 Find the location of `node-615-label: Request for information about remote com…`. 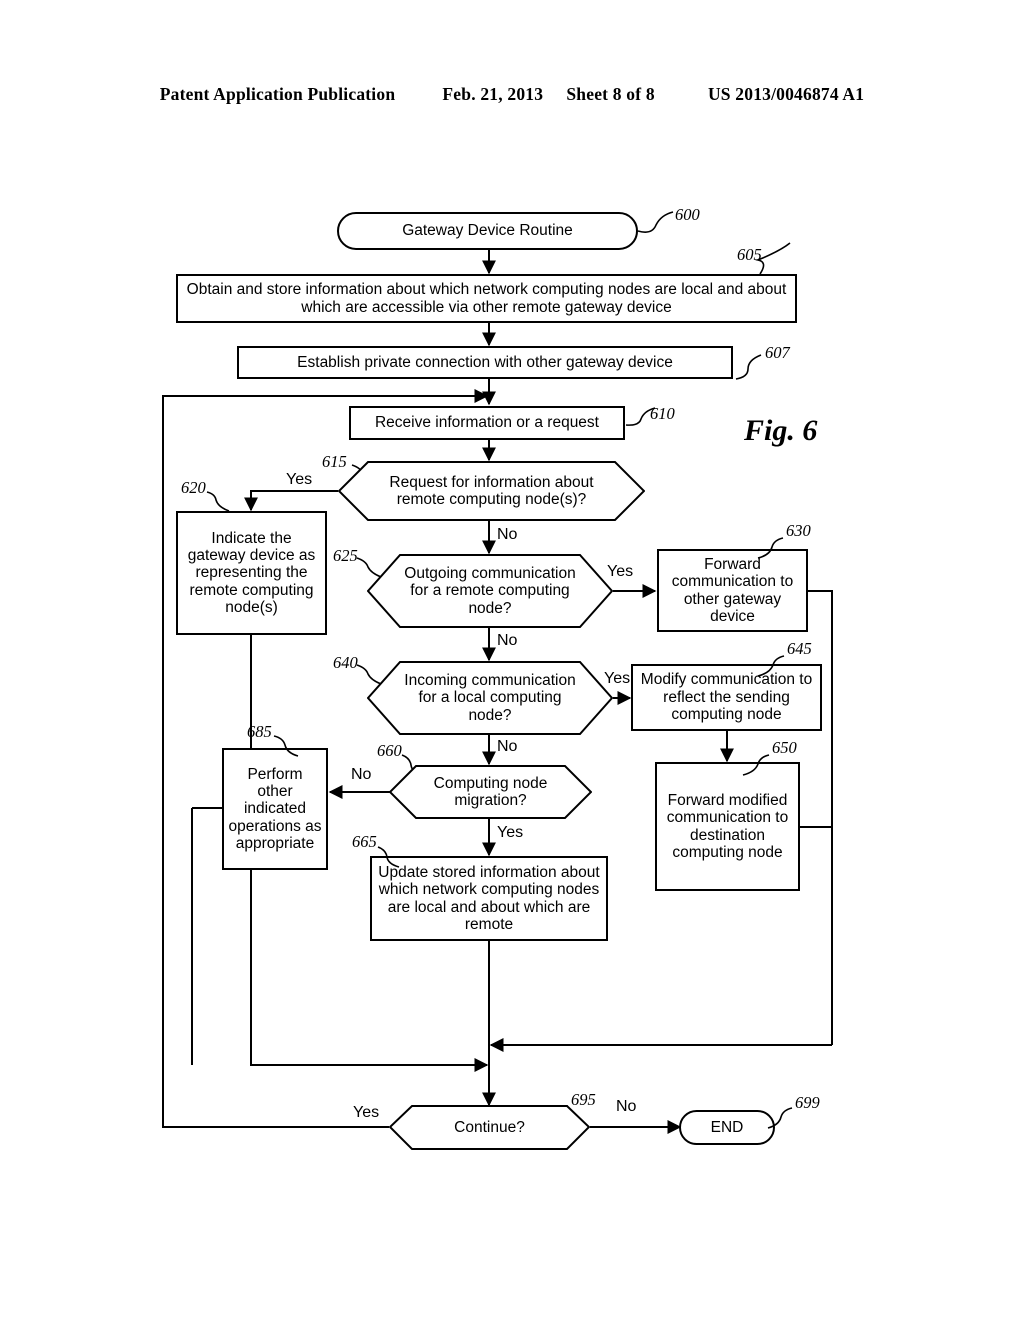

node-615-label: Request for information about remote com… is located at coordinates (491, 490).